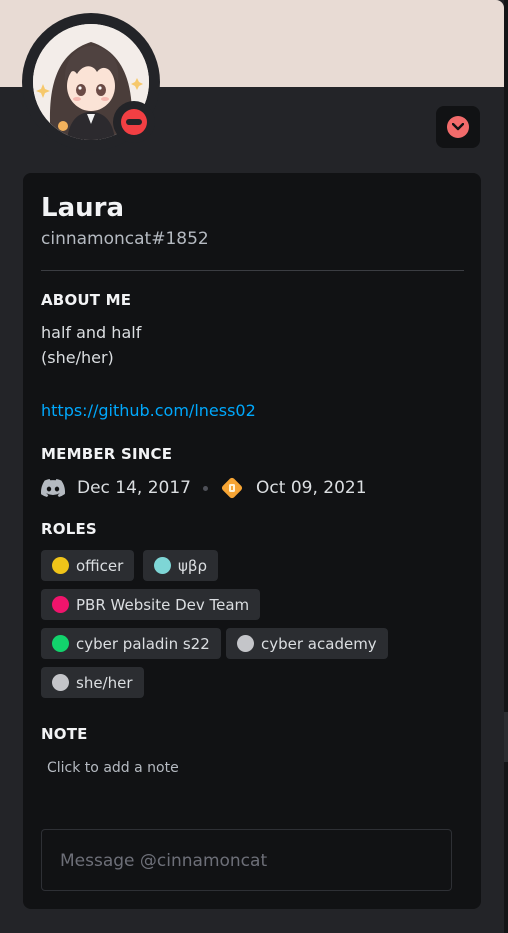  What do you see at coordinates (252, 270) in the screenshot?
I see `divider` at bounding box center [252, 270].